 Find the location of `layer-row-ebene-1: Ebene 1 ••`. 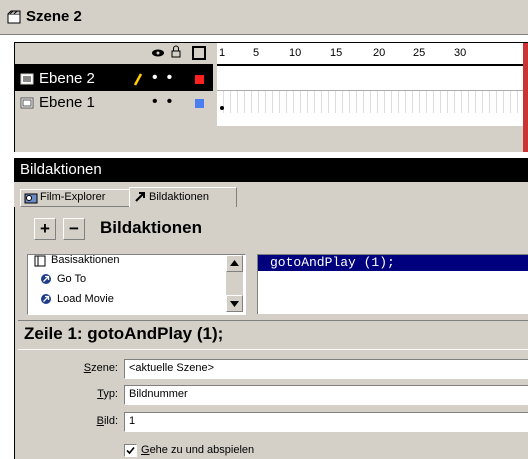

layer-row-ebene-1: Ebene 1 •• is located at coordinates (114, 108).